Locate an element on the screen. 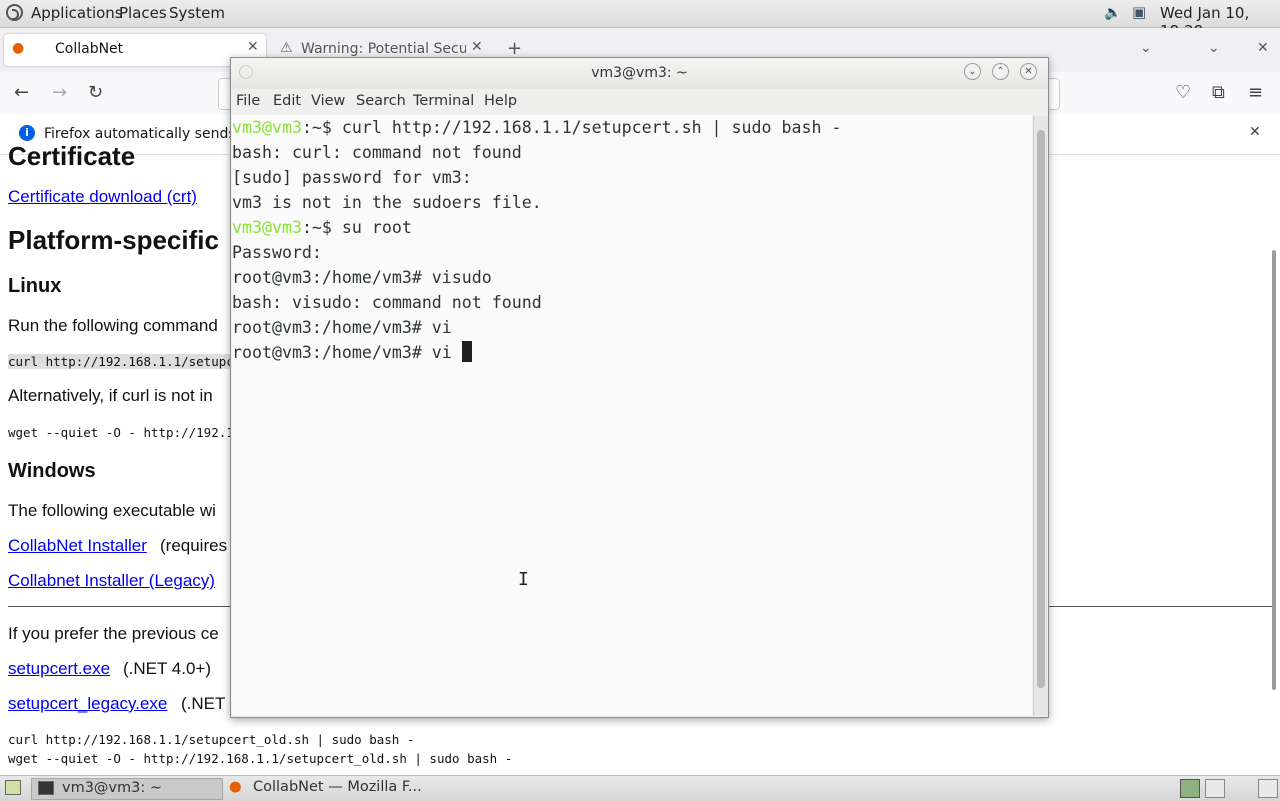  terminal-line: bash: curl: command not found is located at coordinates (377, 152).